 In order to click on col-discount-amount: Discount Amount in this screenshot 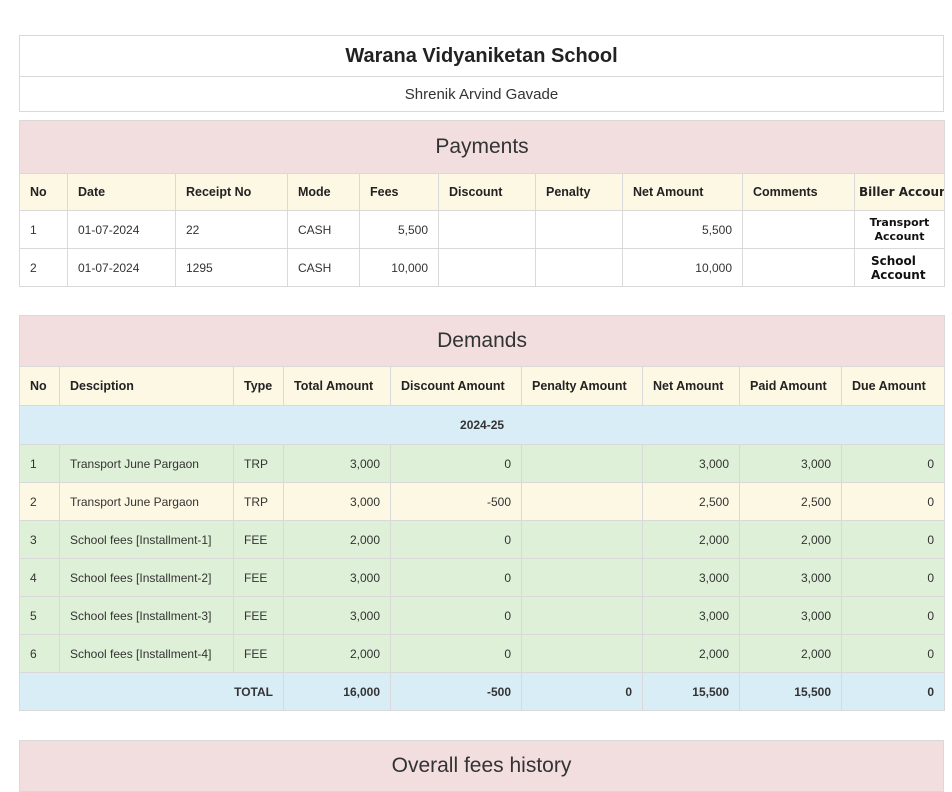, I will do `click(456, 386)`.